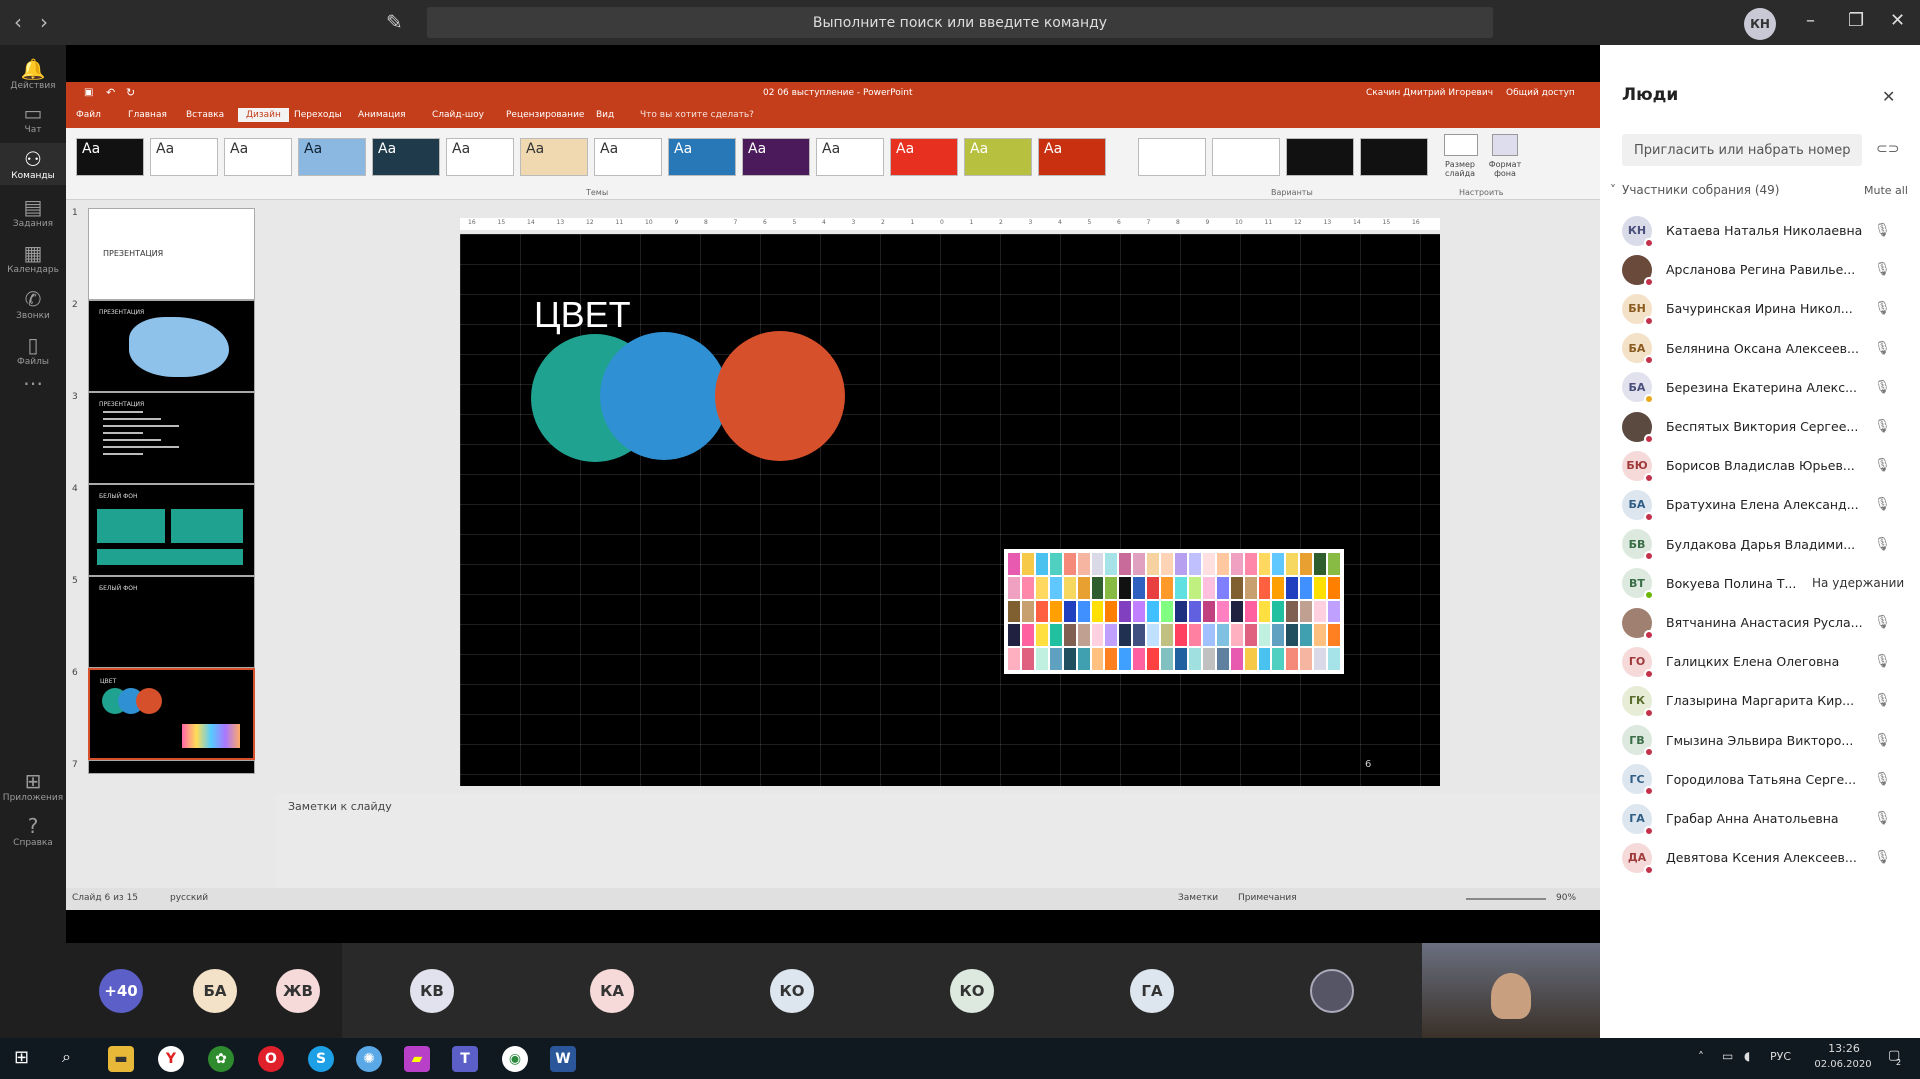 The height and width of the screenshot is (1079, 1920). I want to click on rail-item-chat: ▭ Чат, so click(33, 118).